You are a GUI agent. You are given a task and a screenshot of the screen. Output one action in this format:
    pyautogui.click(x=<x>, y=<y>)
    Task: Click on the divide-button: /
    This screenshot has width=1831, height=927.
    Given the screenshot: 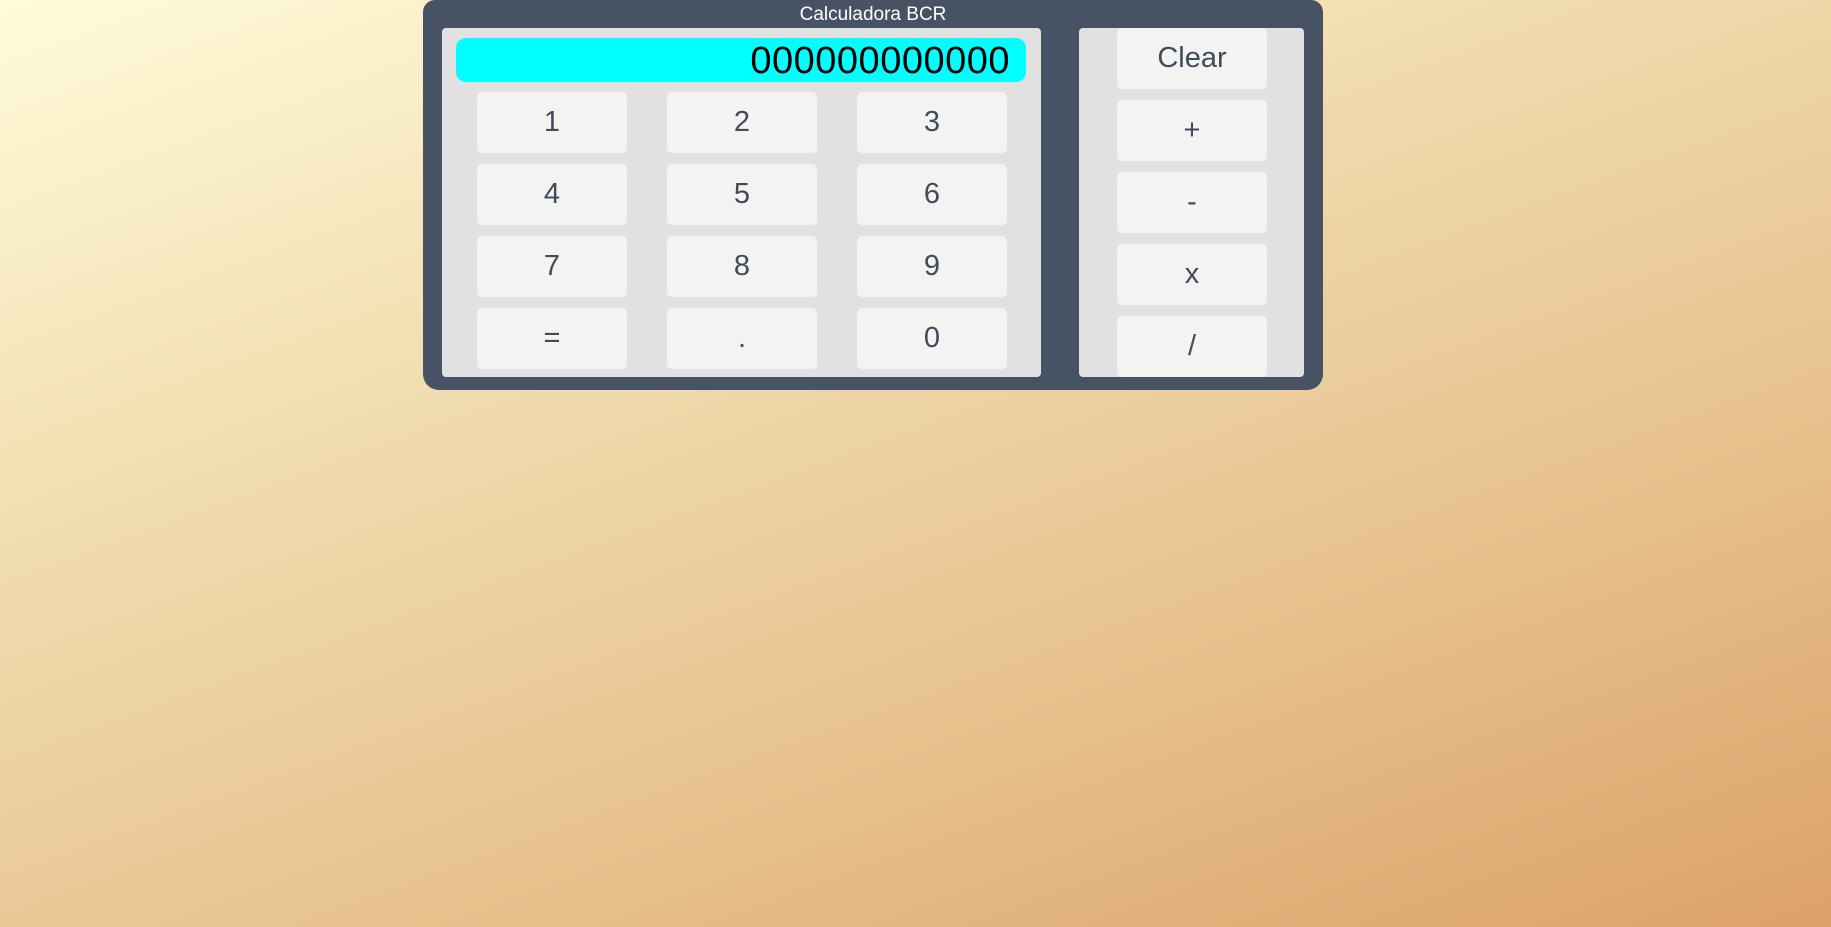 What is the action you would take?
    pyautogui.click(x=1192, y=346)
    